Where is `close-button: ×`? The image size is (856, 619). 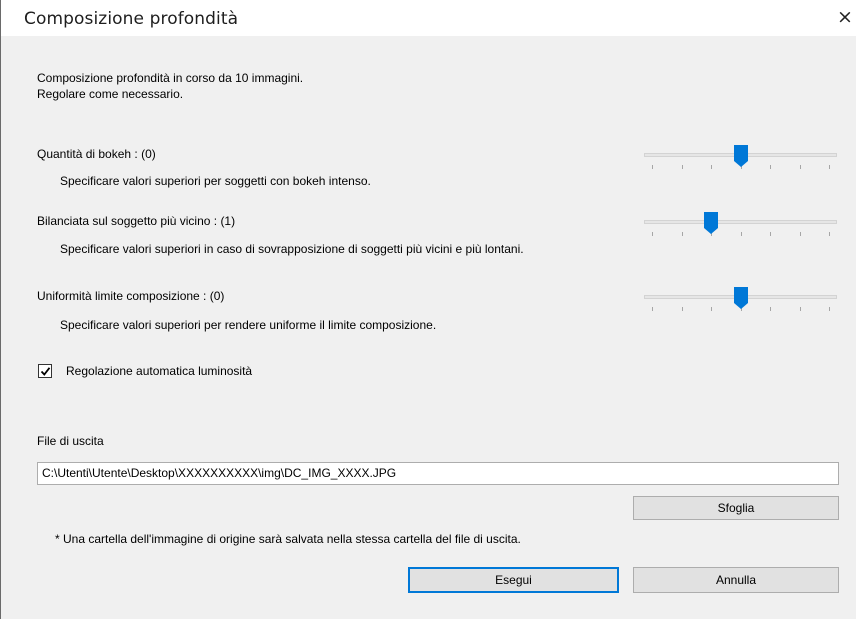
close-button: × is located at coordinates (846, 17).